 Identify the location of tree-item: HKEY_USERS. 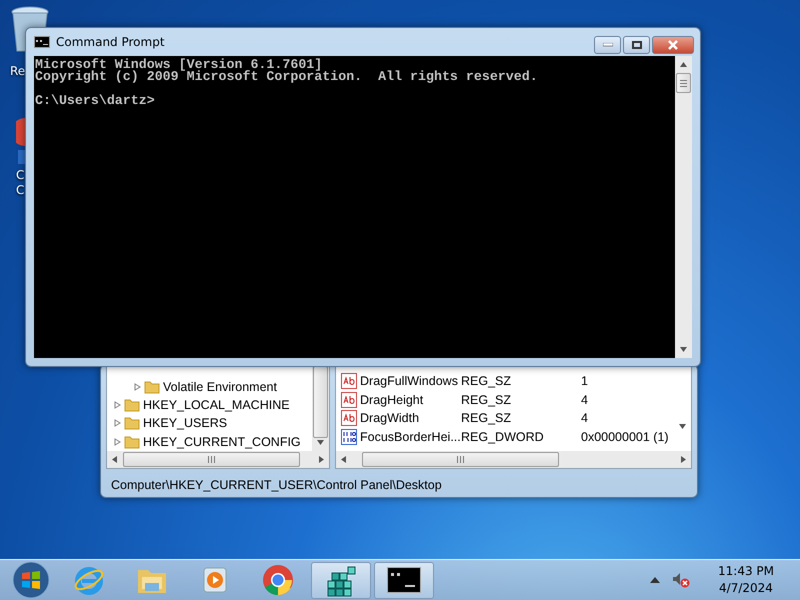
(185, 423).